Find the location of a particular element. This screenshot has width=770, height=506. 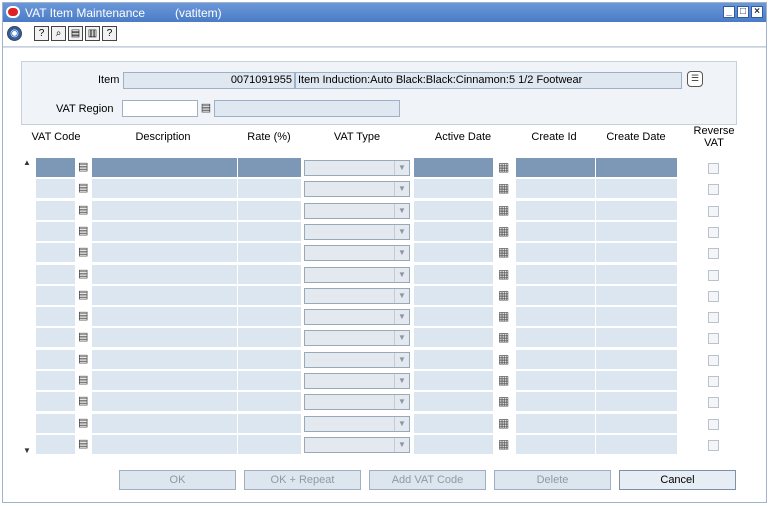

save-icon: ▤ is located at coordinates (75, 33).